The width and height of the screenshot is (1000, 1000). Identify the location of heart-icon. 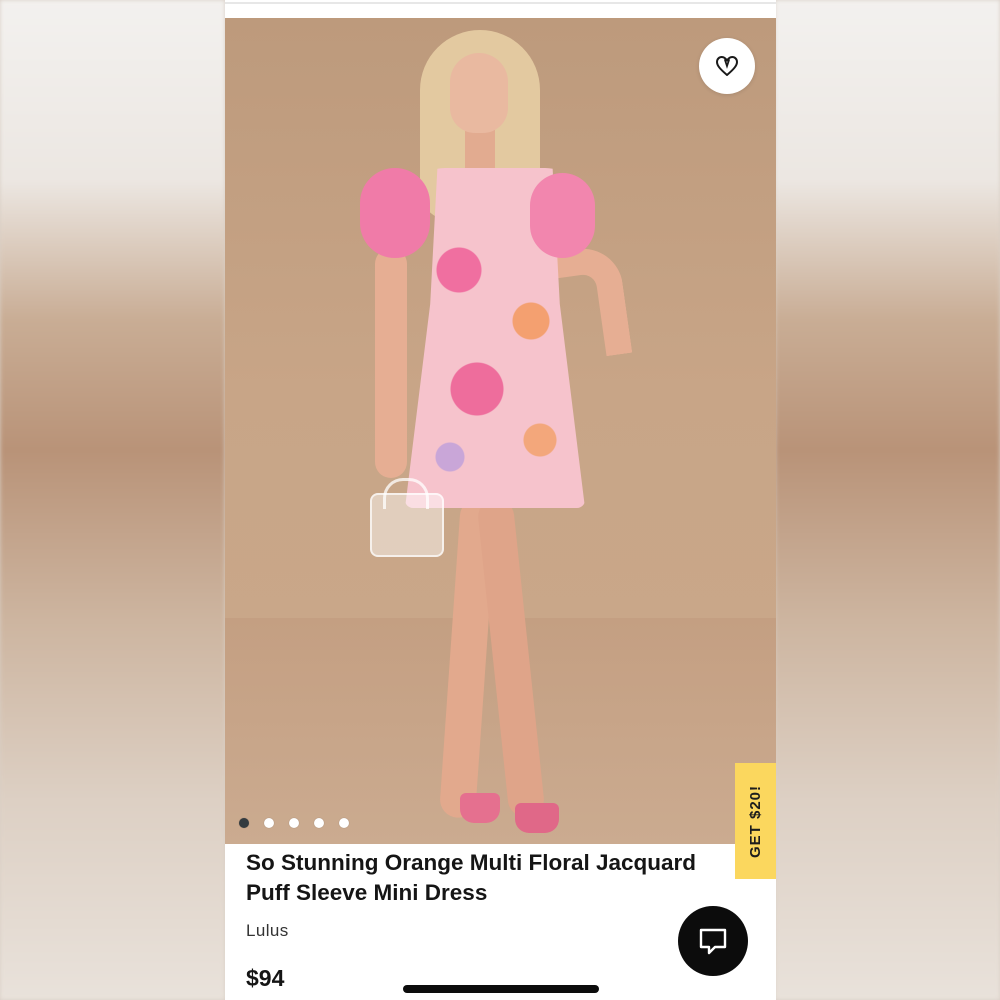
(727, 66).